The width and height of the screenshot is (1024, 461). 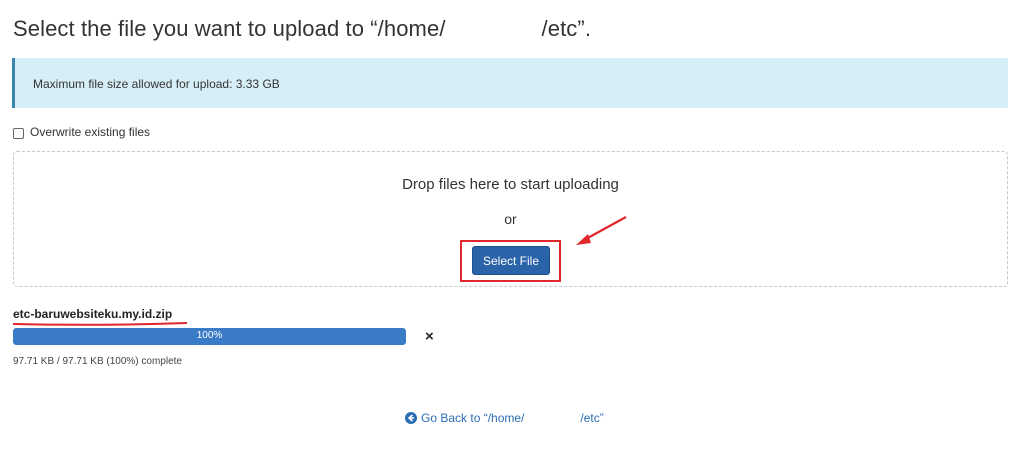 What do you see at coordinates (411, 418) in the screenshot?
I see `arrow-left-circle-icon` at bounding box center [411, 418].